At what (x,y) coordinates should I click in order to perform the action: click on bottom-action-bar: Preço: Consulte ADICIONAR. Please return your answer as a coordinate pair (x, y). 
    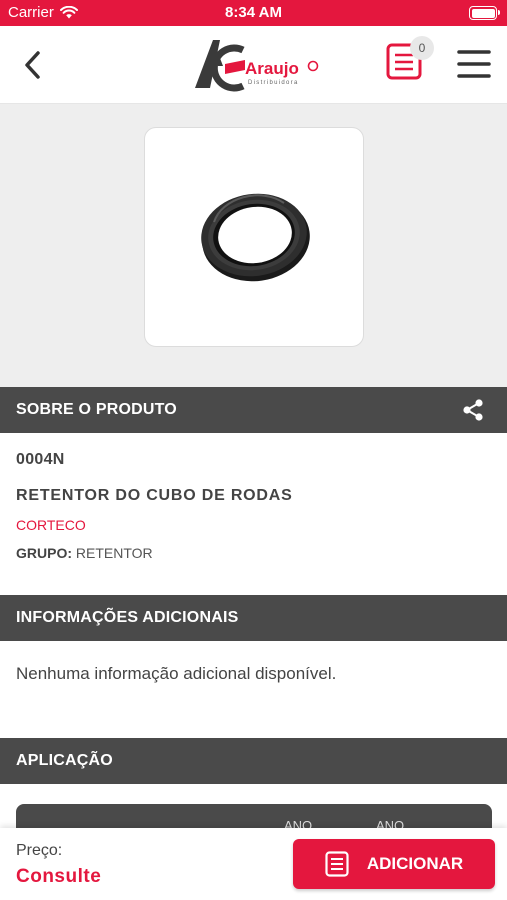
    Looking at the image, I should click on (253, 864).